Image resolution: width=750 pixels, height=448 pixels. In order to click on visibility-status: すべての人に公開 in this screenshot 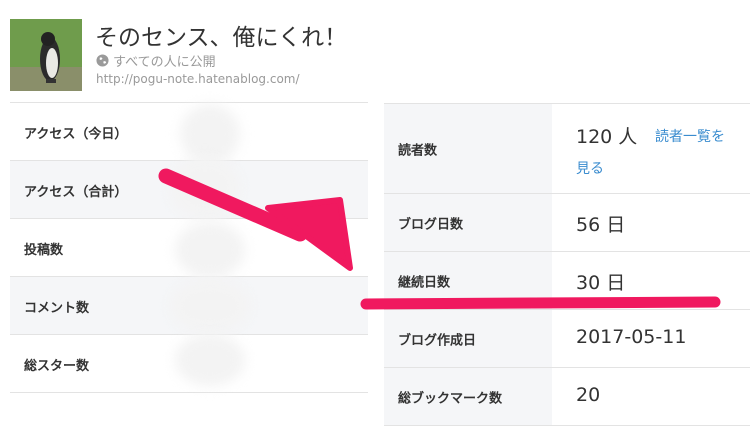, I will do `click(156, 60)`.